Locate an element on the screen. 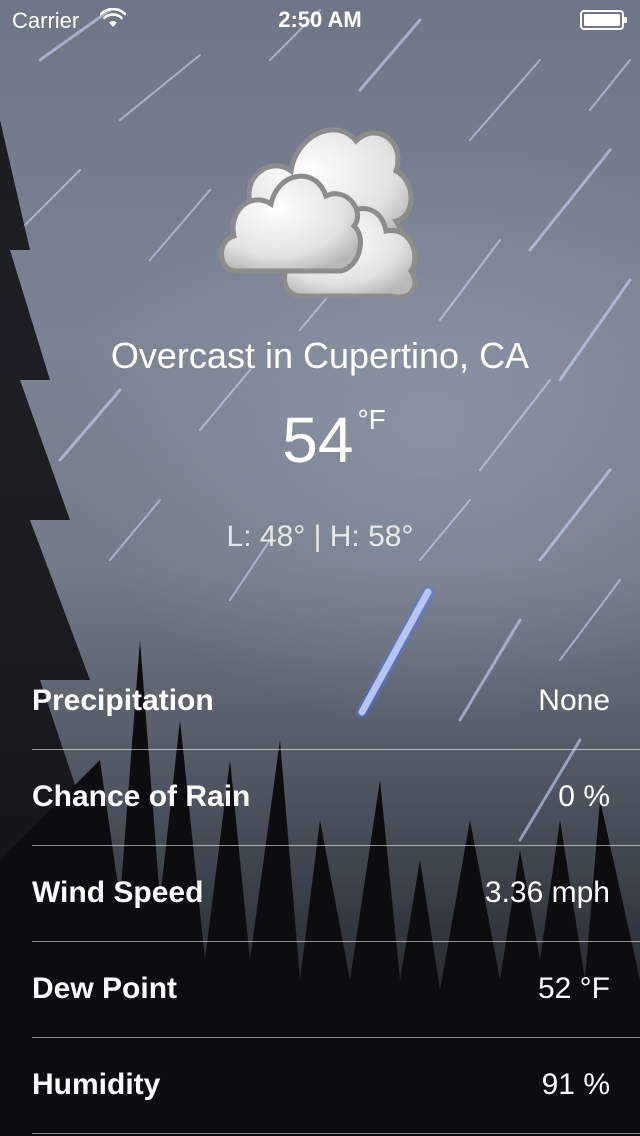 The image size is (640, 1136). detail-row-wind-speed: Wind Speed 3.36 mph is located at coordinates (336, 894).